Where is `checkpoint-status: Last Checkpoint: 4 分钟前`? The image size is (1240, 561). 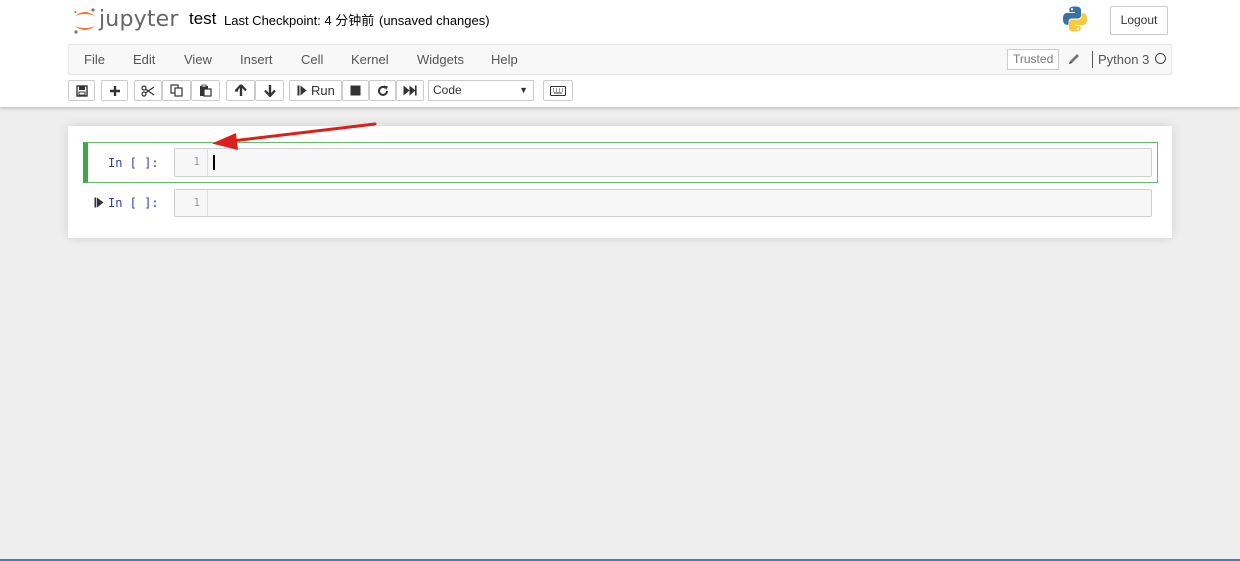 checkpoint-status: Last Checkpoint: 4 分钟前 is located at coordinates (299, 20).